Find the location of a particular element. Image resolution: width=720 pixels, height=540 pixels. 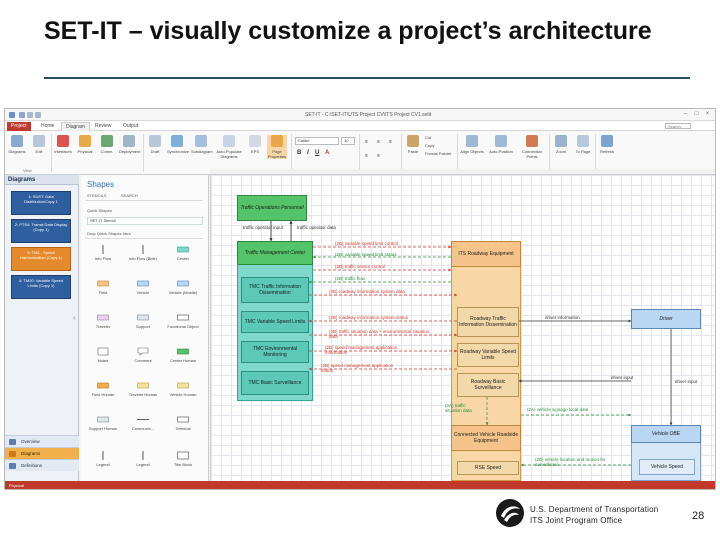

shape-traveler: Traveler is located at coordinates (103, 321).